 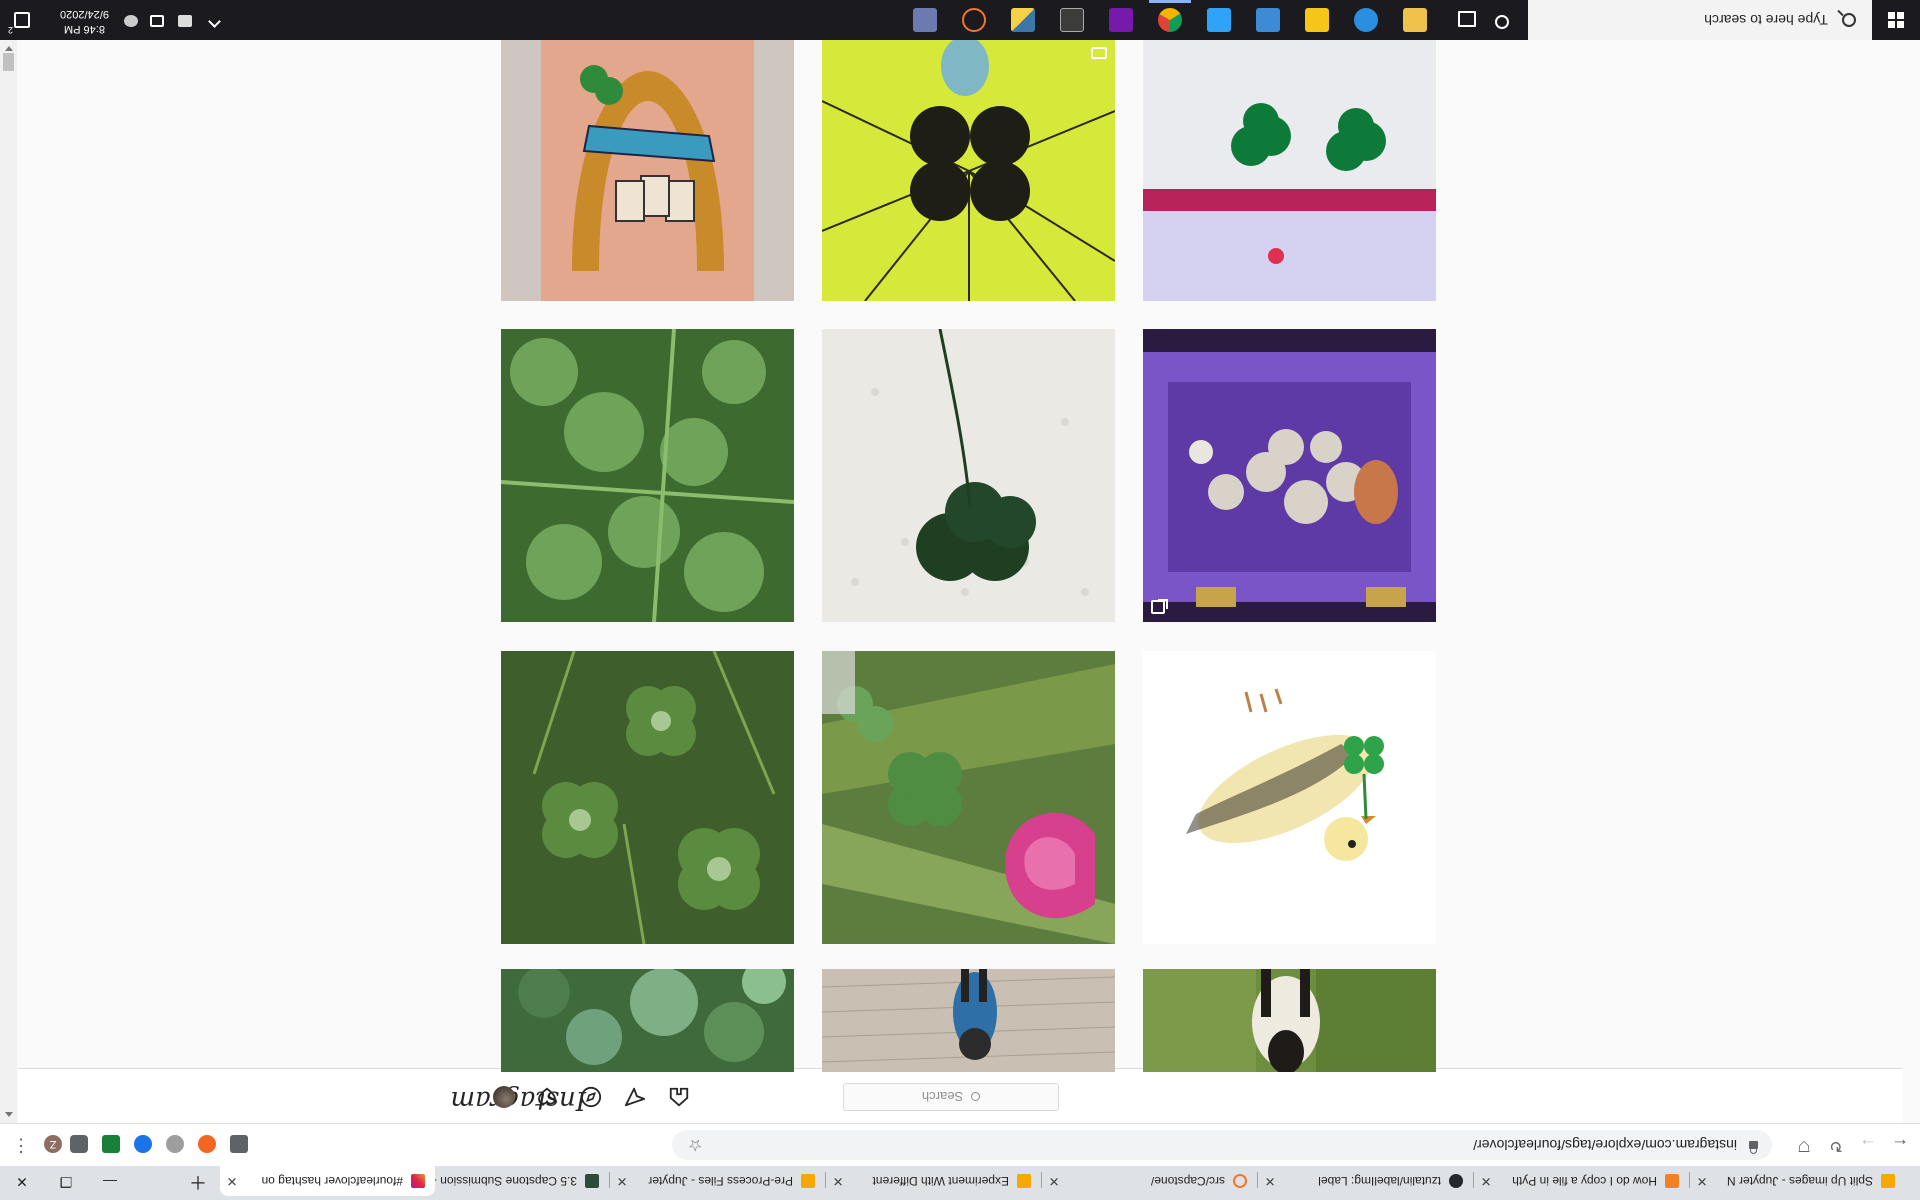 What do you see at coordinates (1456, 1181) in the screenshot?
I see `github-icon` at bounding box center [1456, 1181].